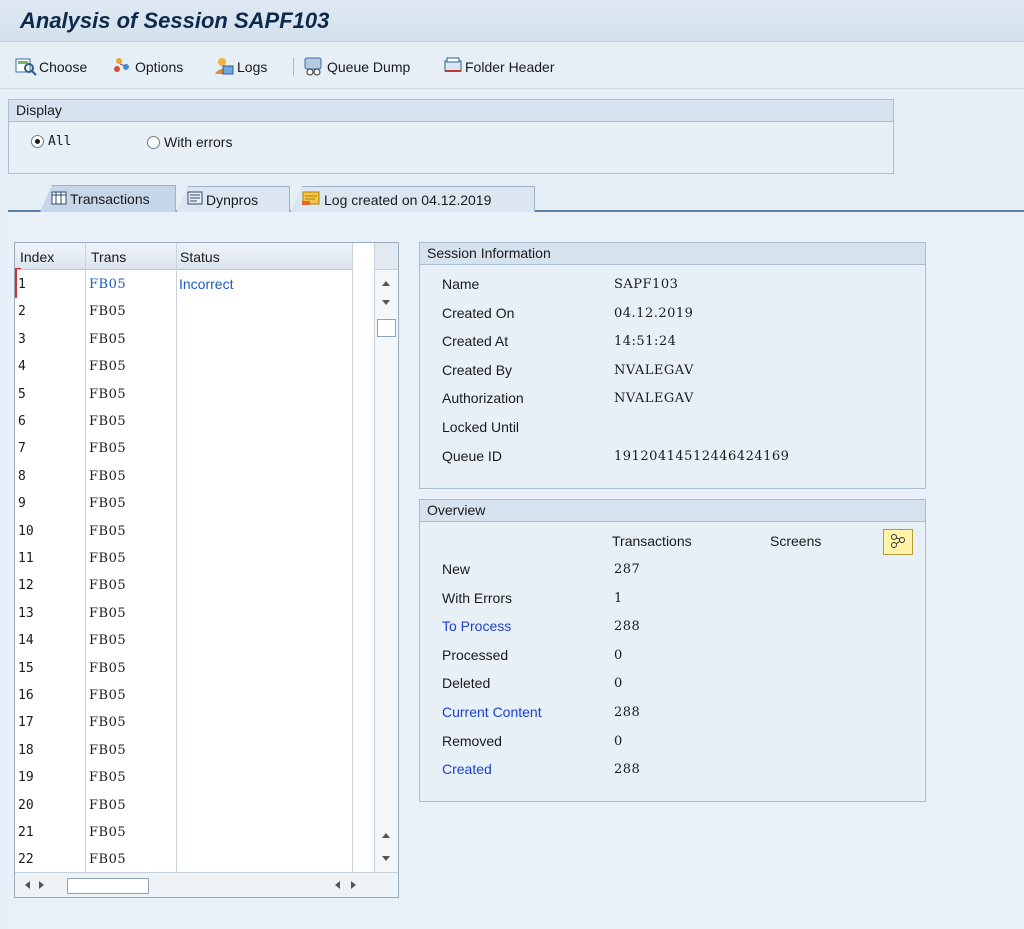  Describe the element at coordinates (148, 67) in the screenshot. I see `options-button: Options` at that location.